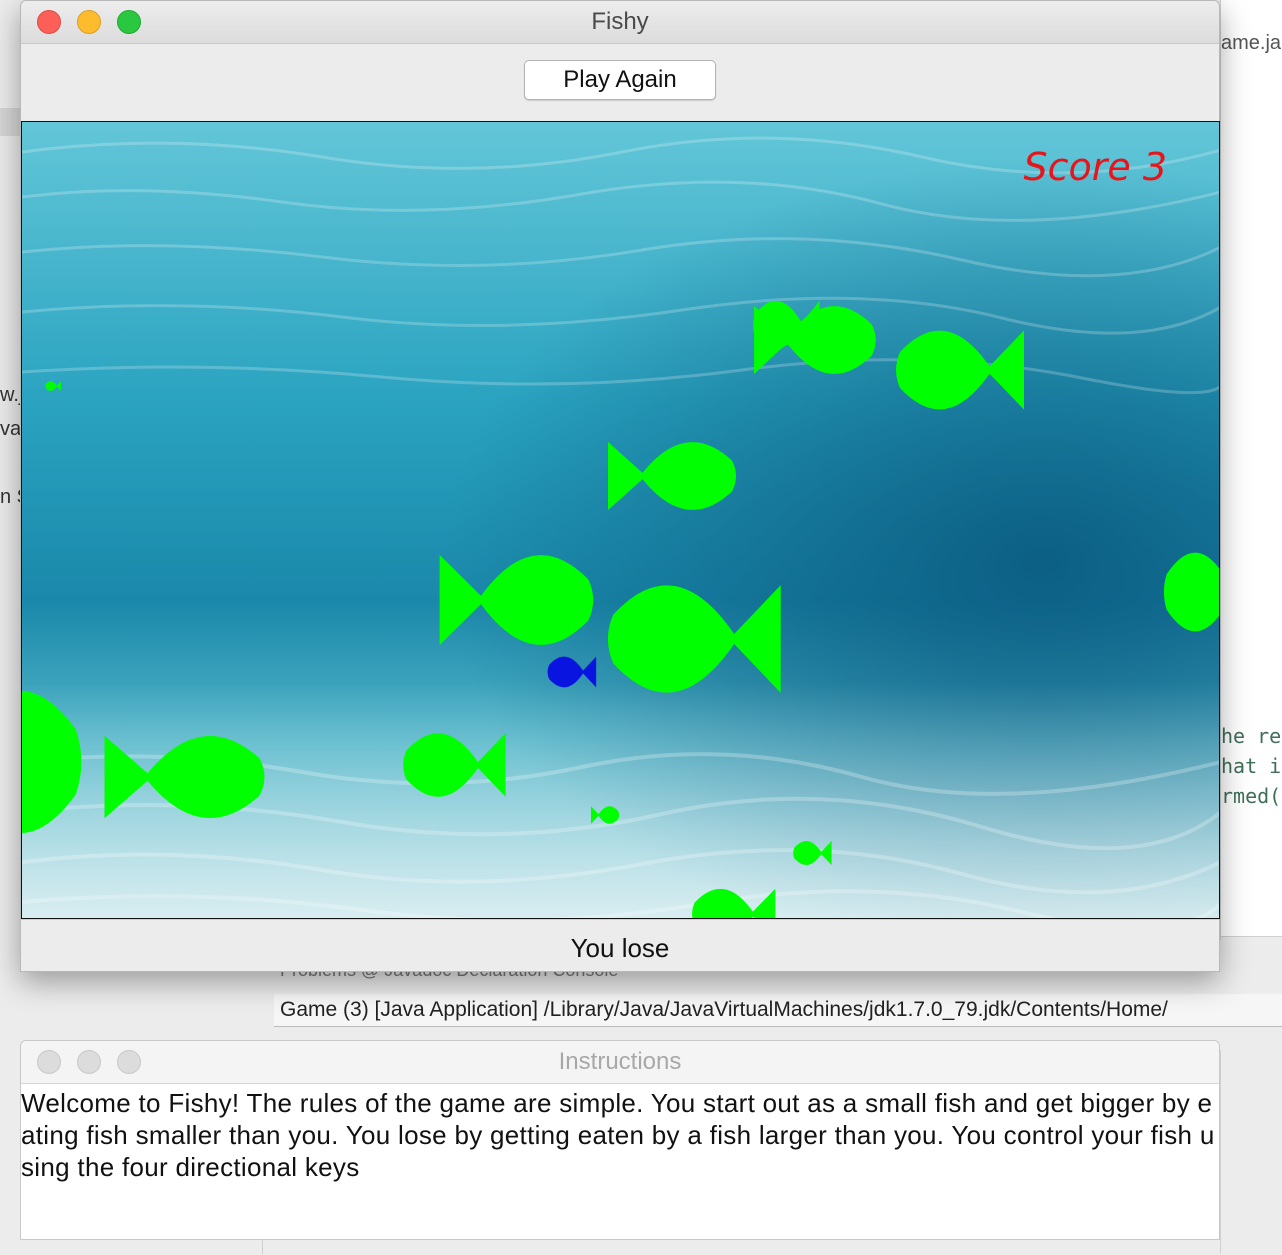 This screenshot has width=1282, height=1255. Describe the element at coordinates (10, 122) in the screenshot. I see `ide-selection-strip` at that location.